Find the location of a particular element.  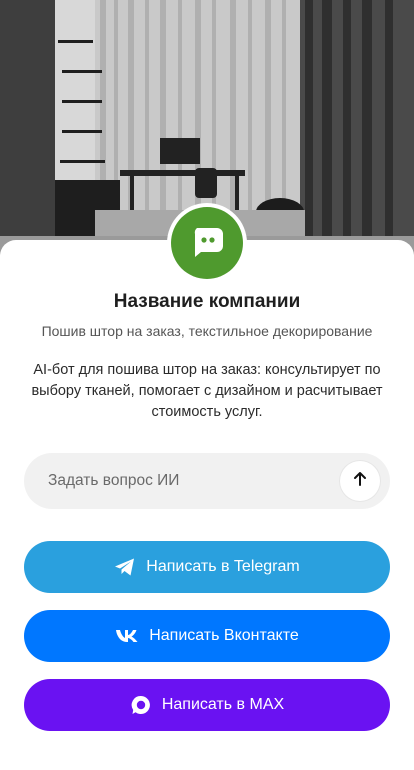

company-name: Название компании is located at coordinates (207, 301).